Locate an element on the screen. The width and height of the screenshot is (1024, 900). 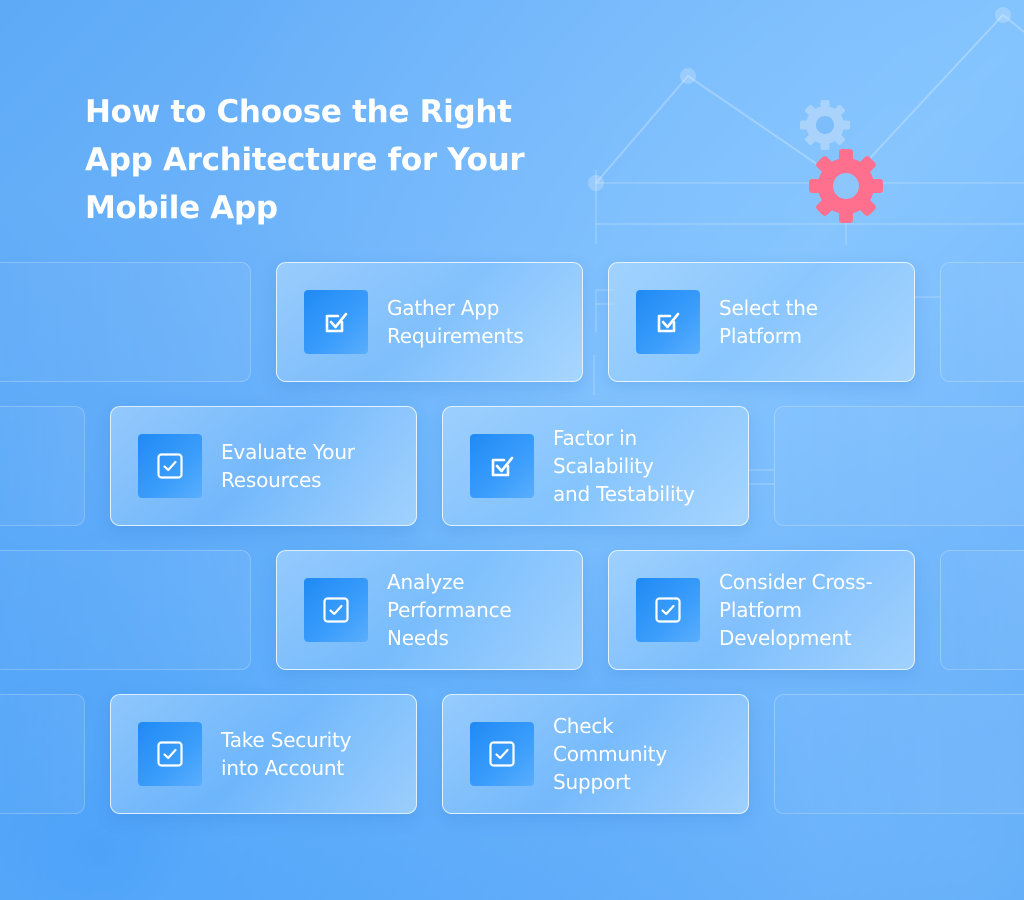
step-label: Select the Platform is located at coordinates (768, 322).